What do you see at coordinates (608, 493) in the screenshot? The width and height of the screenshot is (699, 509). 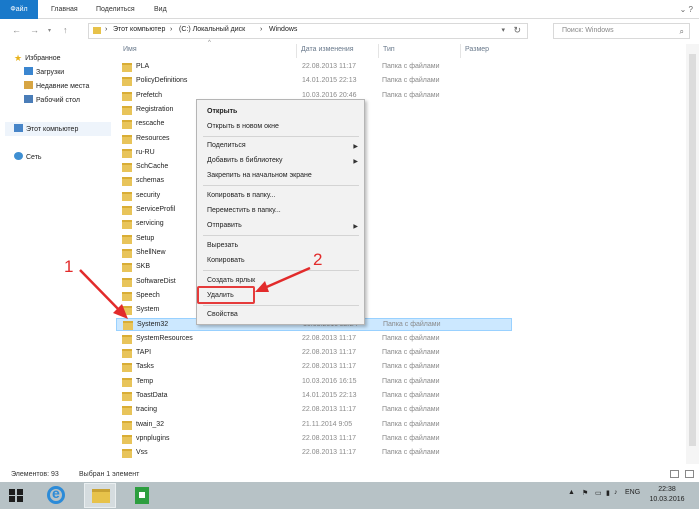 I see `network-tray-icon: ▮` at bounding box center [608, 493].